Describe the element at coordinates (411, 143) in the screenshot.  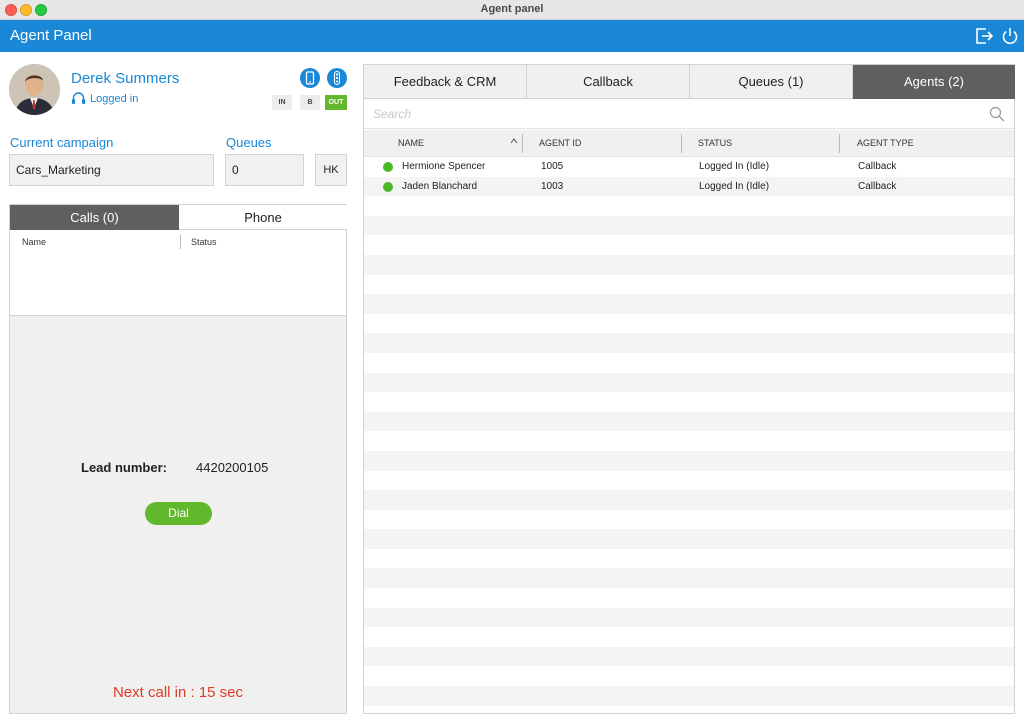
I see `column-header-name: NAME` at that location.